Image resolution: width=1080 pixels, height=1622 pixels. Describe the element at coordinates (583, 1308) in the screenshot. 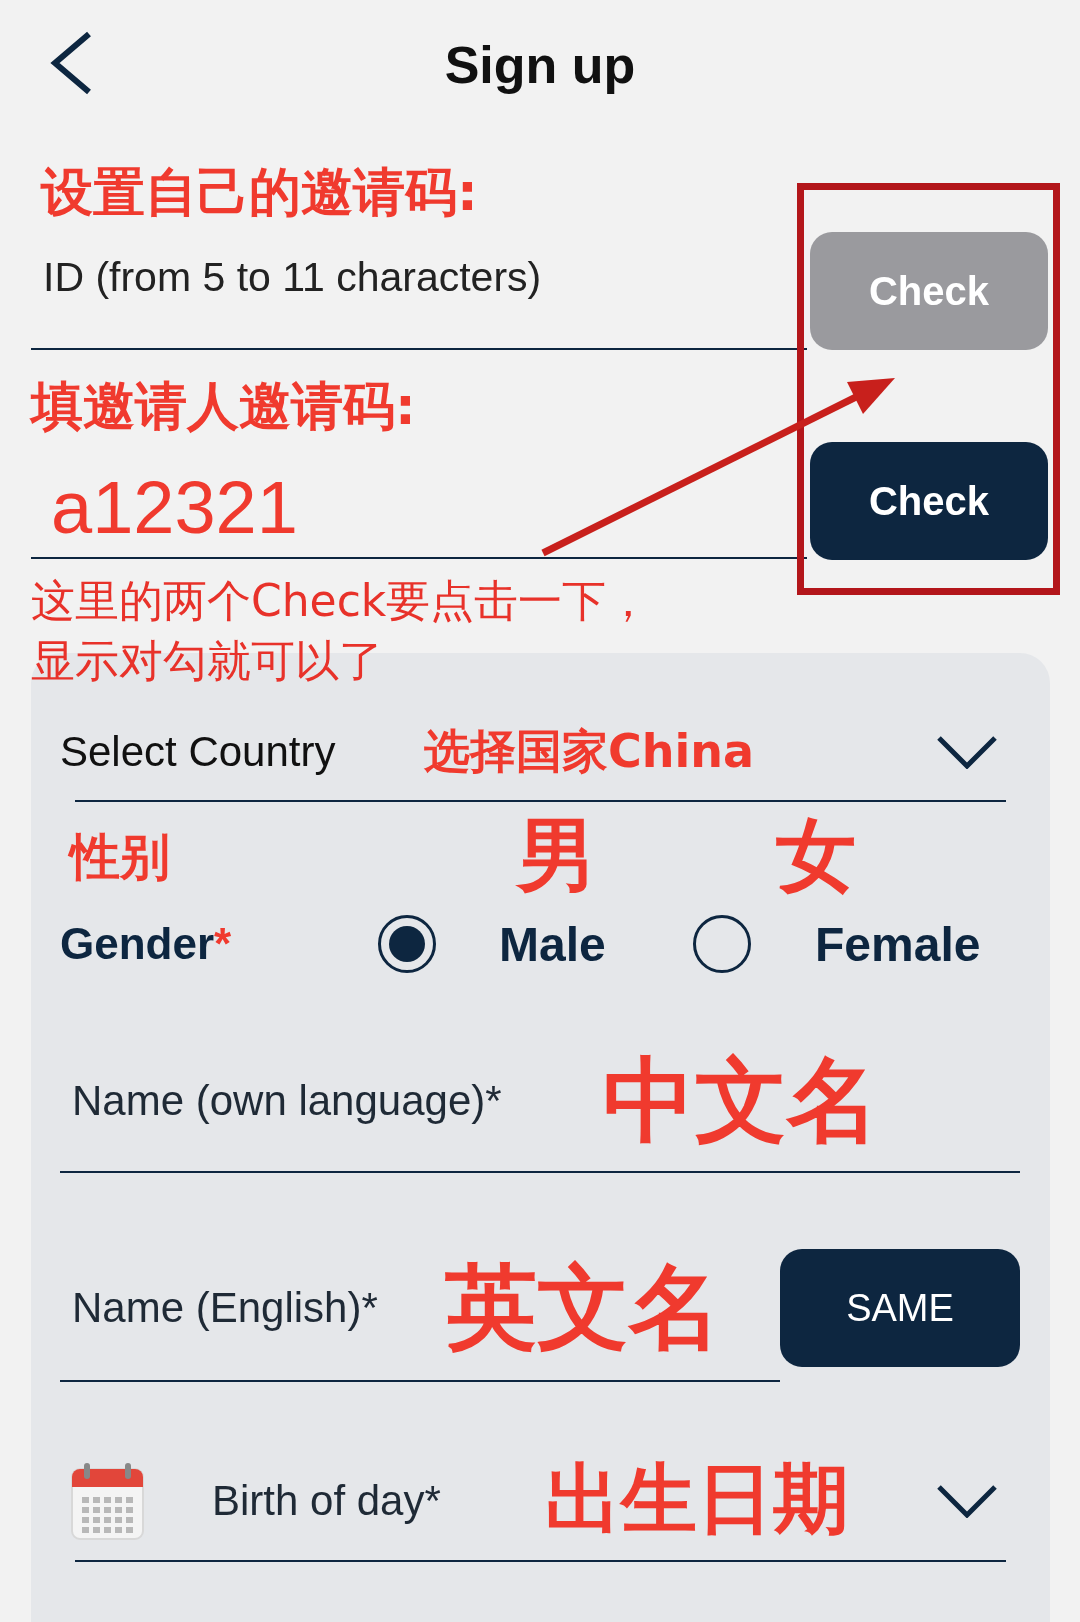

I see `annotation-text: 英文名` at that location.